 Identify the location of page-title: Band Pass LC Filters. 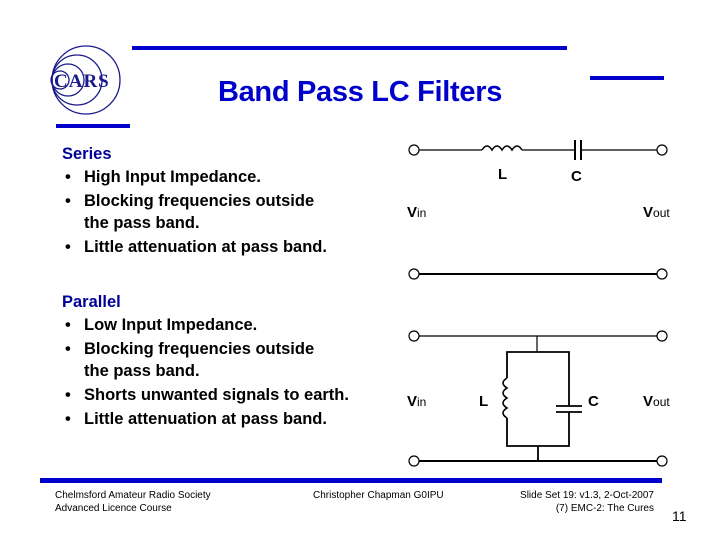
(360, 92).